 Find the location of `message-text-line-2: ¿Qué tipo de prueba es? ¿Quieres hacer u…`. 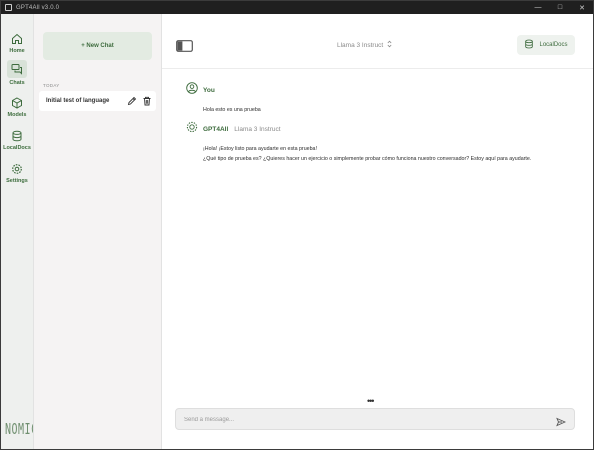

message-text-line-2: ¿Qué tipo de prueba es? ¿Quieres hacer u… is located at coordinates (367, 159).